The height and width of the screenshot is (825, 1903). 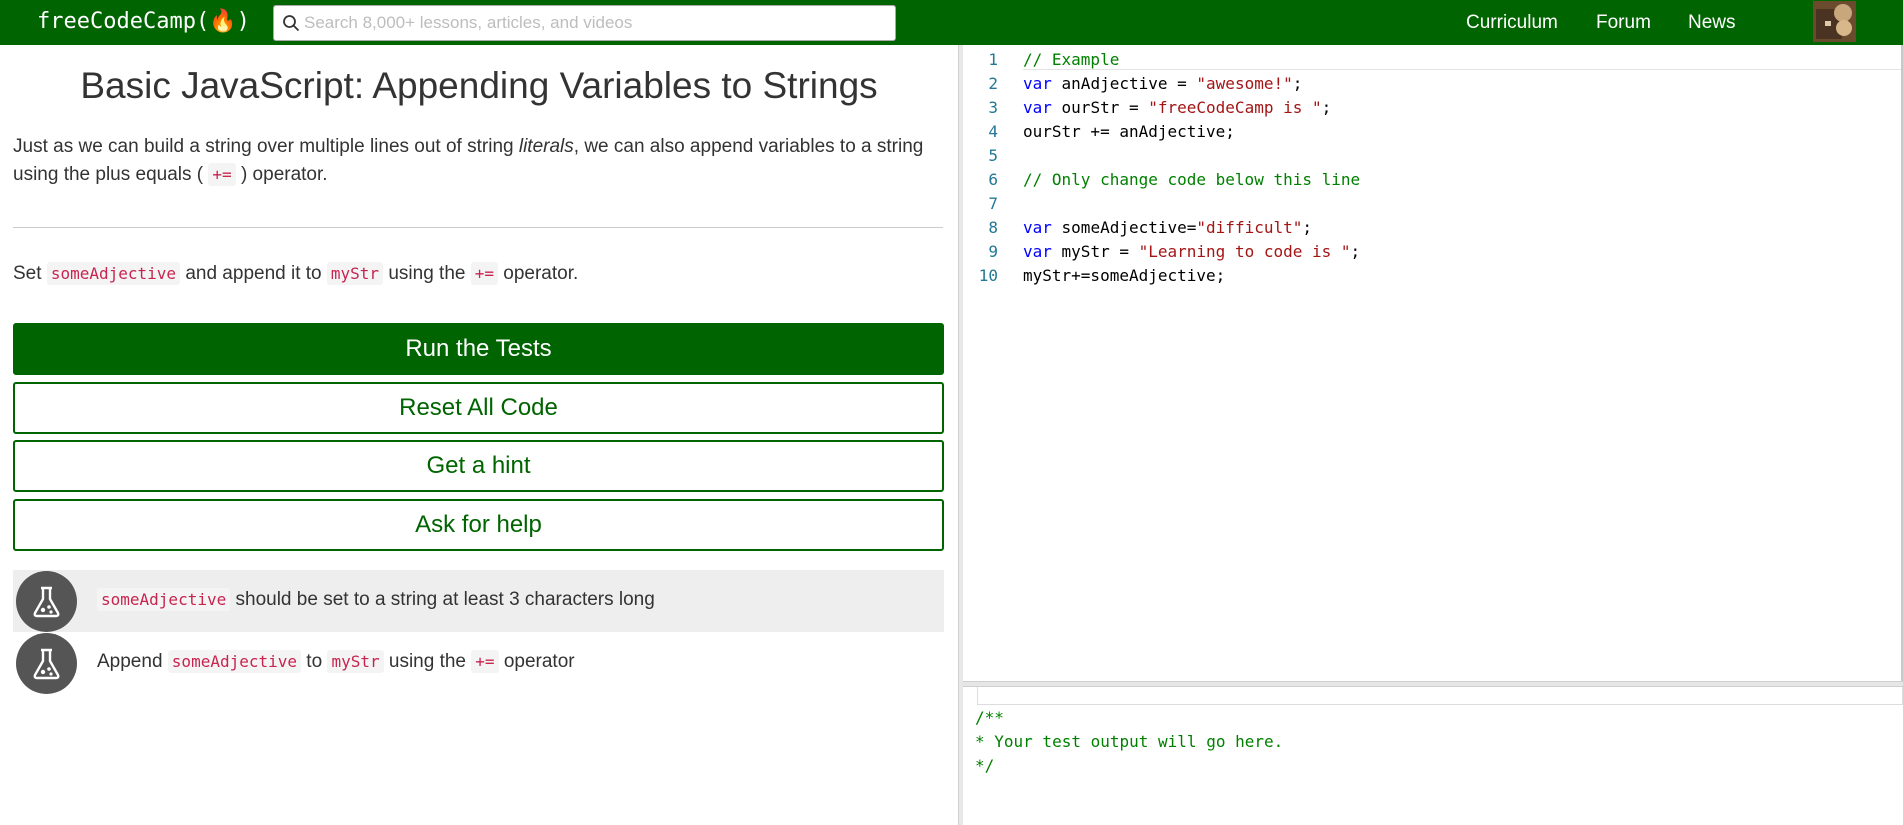 What do you see at coordinates (1095, 251) in the screenshot?
I see `code-token: myStr =` at bounding box center [1095, 251].